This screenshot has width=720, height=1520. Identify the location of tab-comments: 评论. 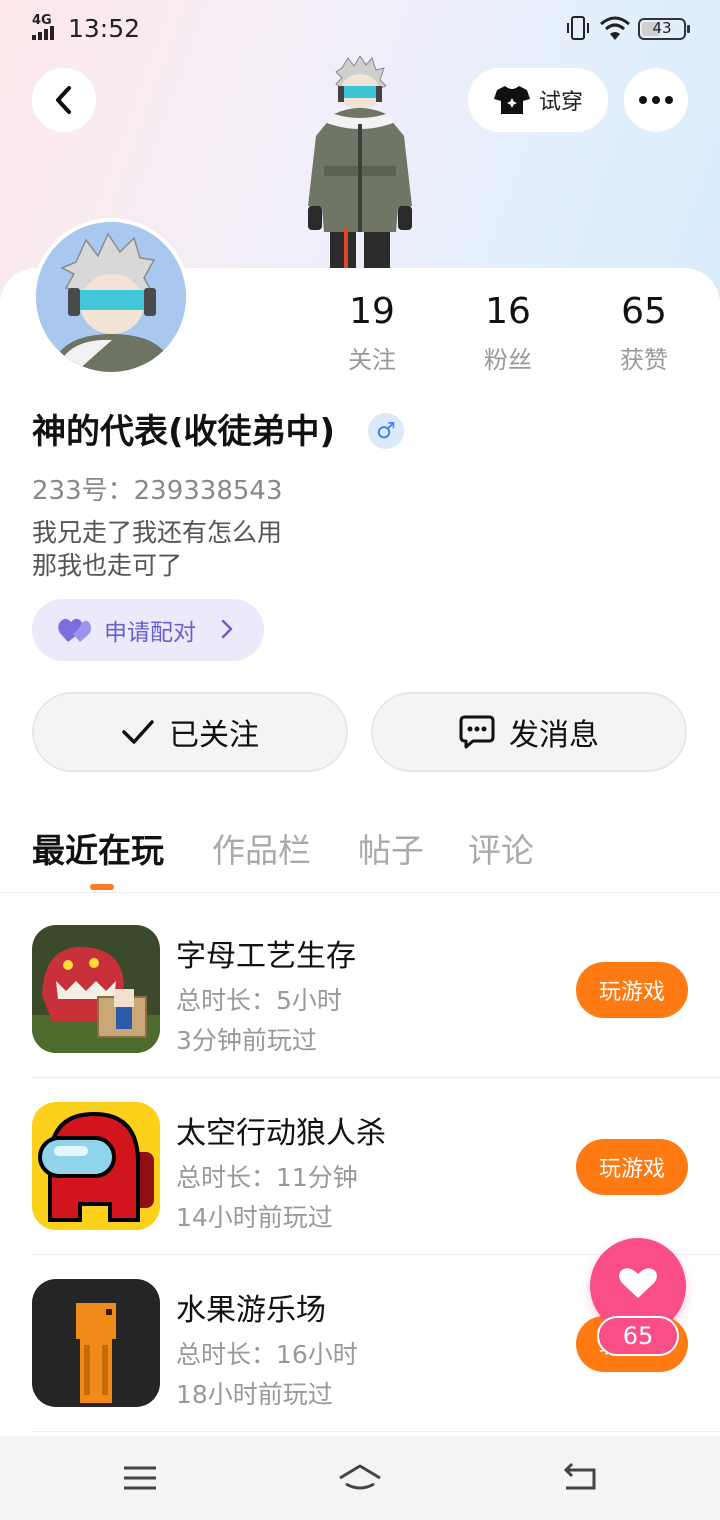
(501, 848).